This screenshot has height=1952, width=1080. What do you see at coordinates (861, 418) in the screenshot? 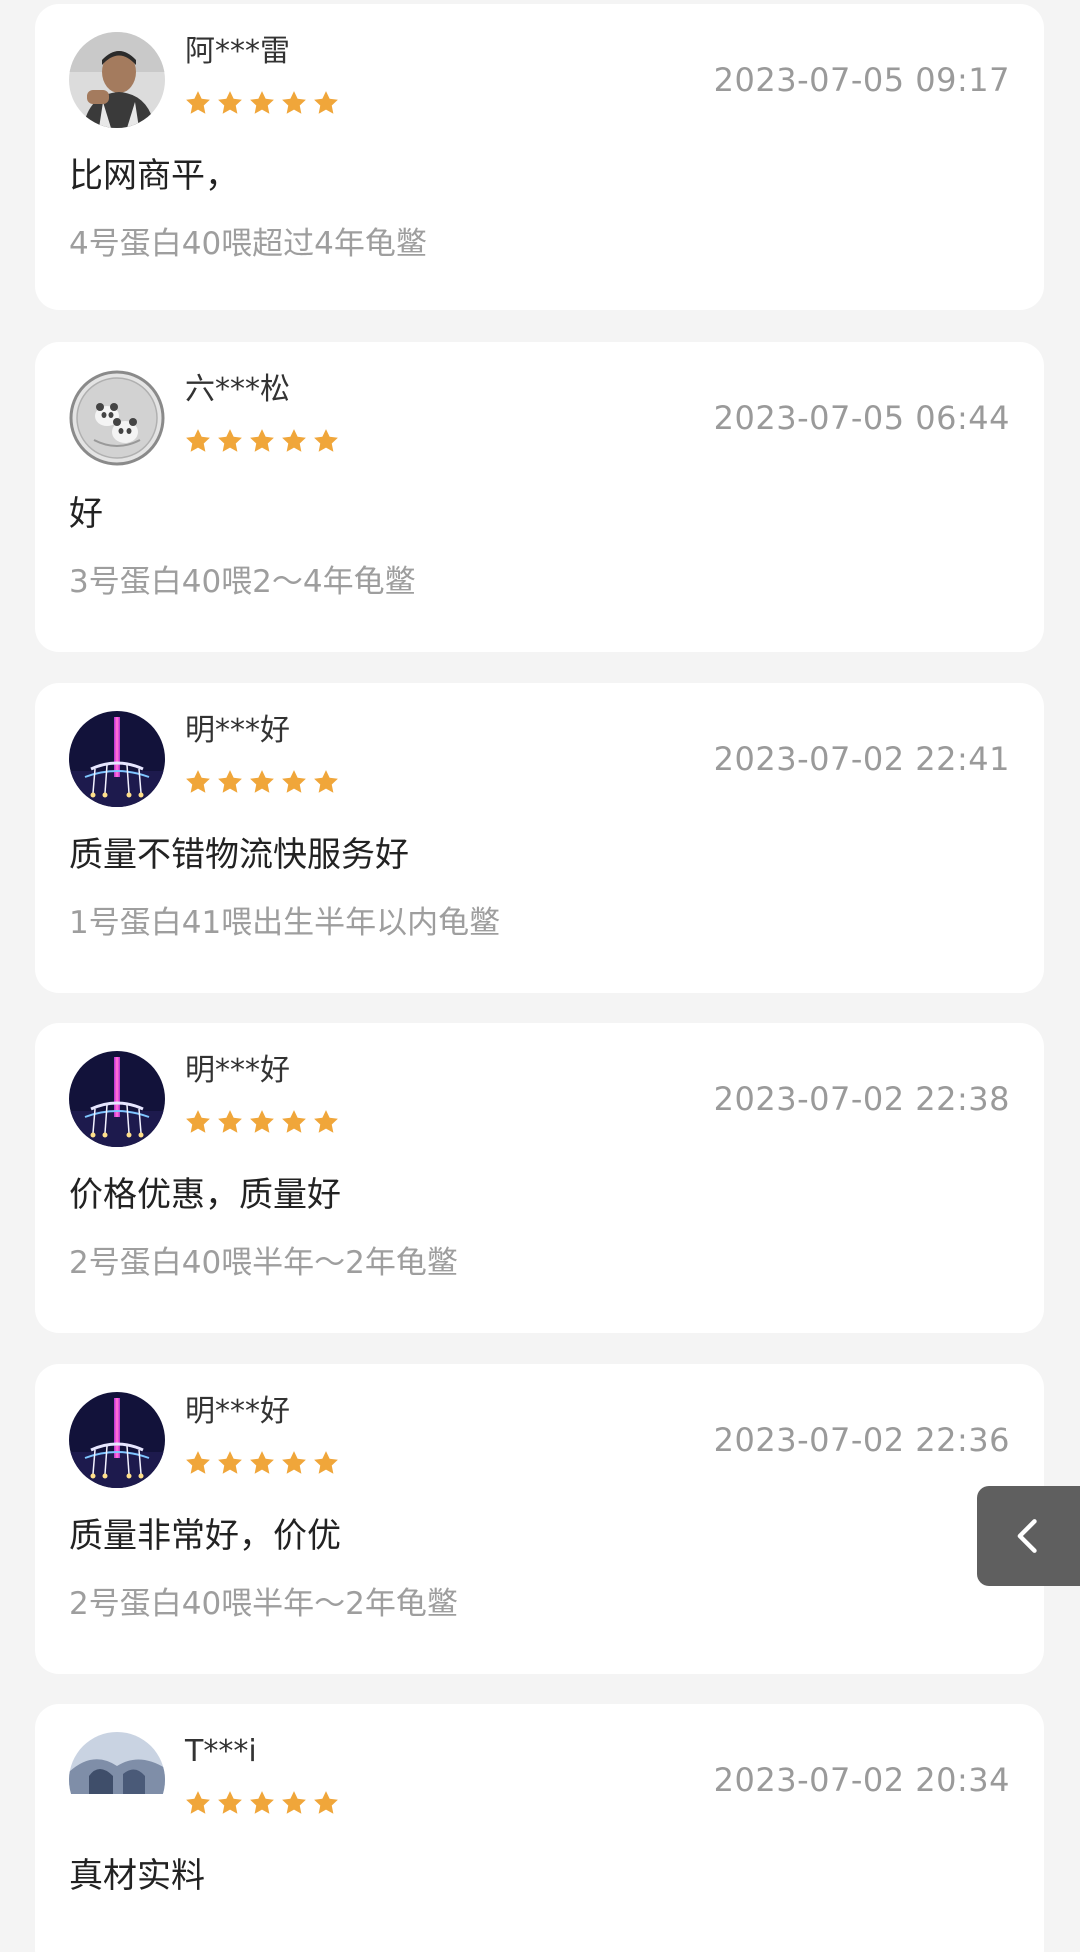
I see `review-date: 2023-07-05 06:44` at bounding box center [861, 418].